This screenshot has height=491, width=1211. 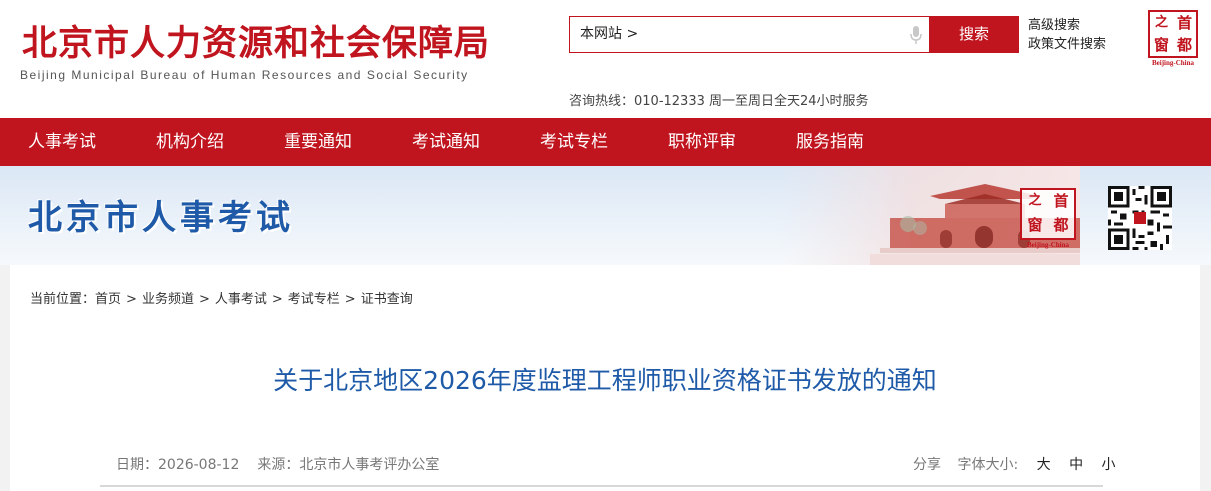 What do you see at coordinates (702, 142) in the screenshot?
I see `nav-item-title-review: 职称评审` at bounding box center [702, 142].